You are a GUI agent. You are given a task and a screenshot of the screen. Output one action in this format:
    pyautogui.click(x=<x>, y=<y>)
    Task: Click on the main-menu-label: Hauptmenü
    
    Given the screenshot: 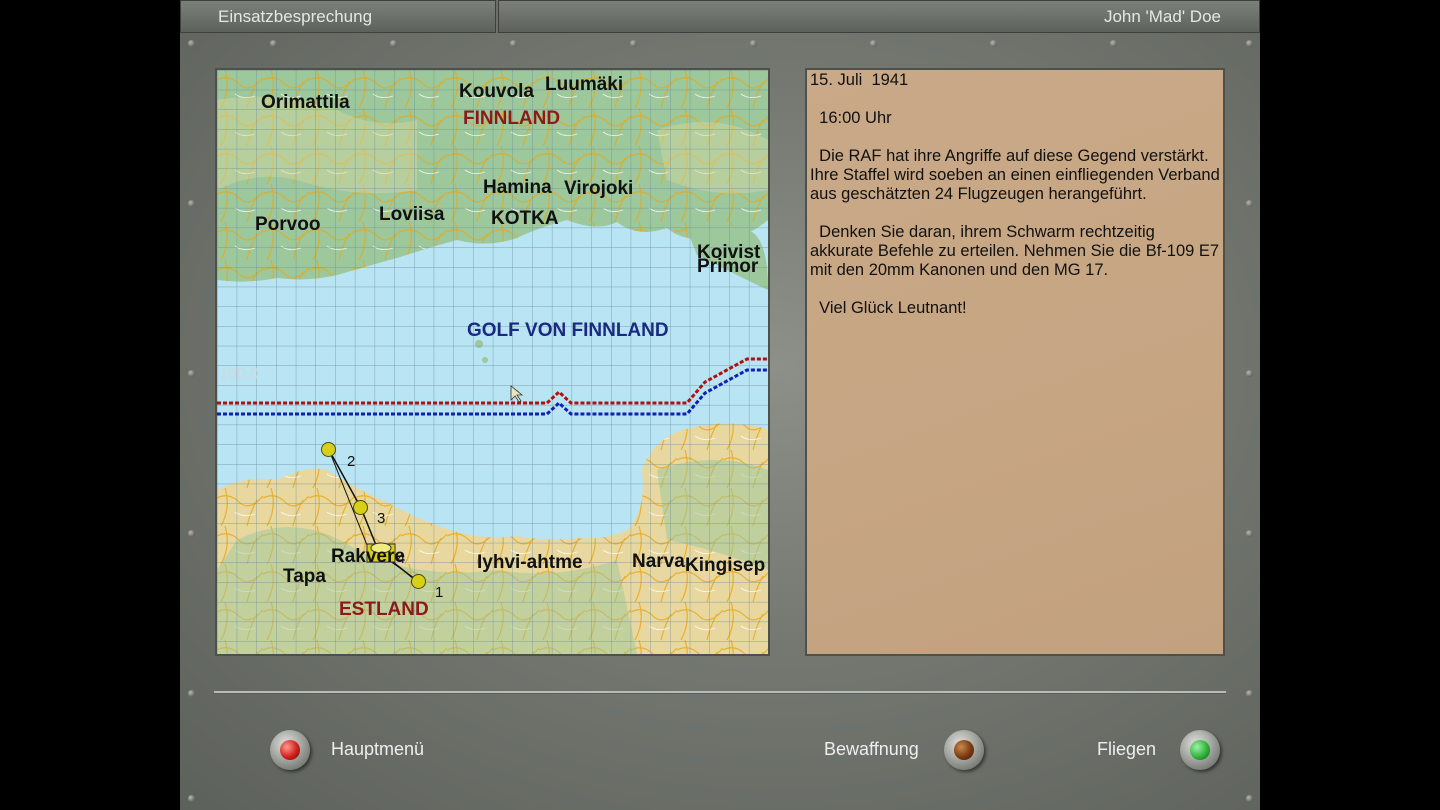 What is the action you would take?
    pyautogui.click(x=377, y=749)
    